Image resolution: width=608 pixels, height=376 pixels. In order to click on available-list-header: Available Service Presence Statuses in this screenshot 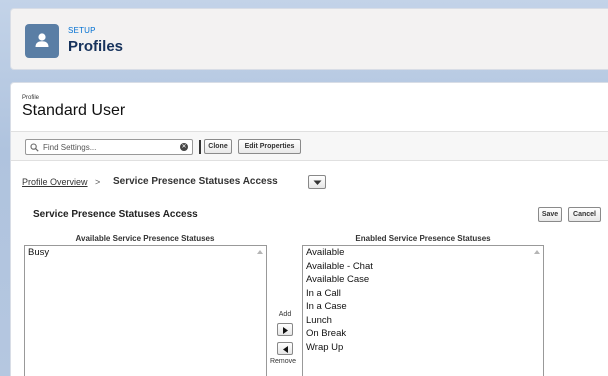, I will do `click(145, 238)`.